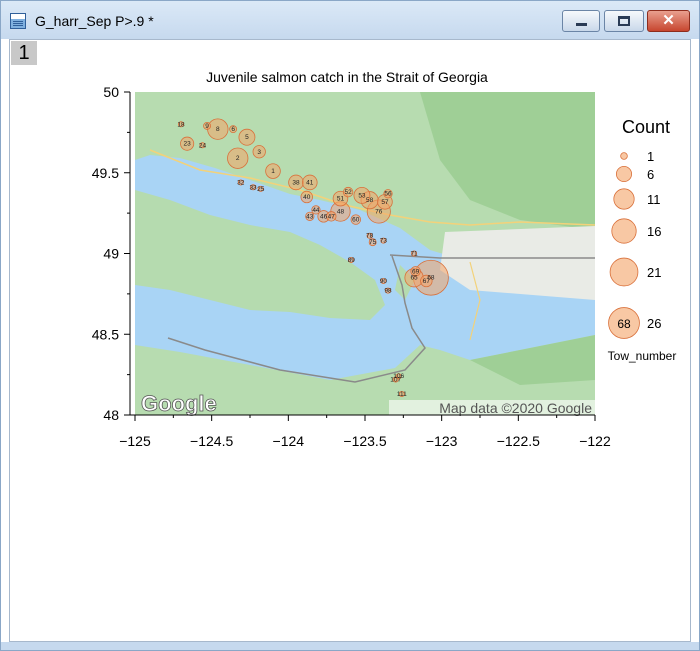  What do you see at coordinates (349, 192) in the screenshot?
I see `tow-label: 52` at bounding box center [349, 192].